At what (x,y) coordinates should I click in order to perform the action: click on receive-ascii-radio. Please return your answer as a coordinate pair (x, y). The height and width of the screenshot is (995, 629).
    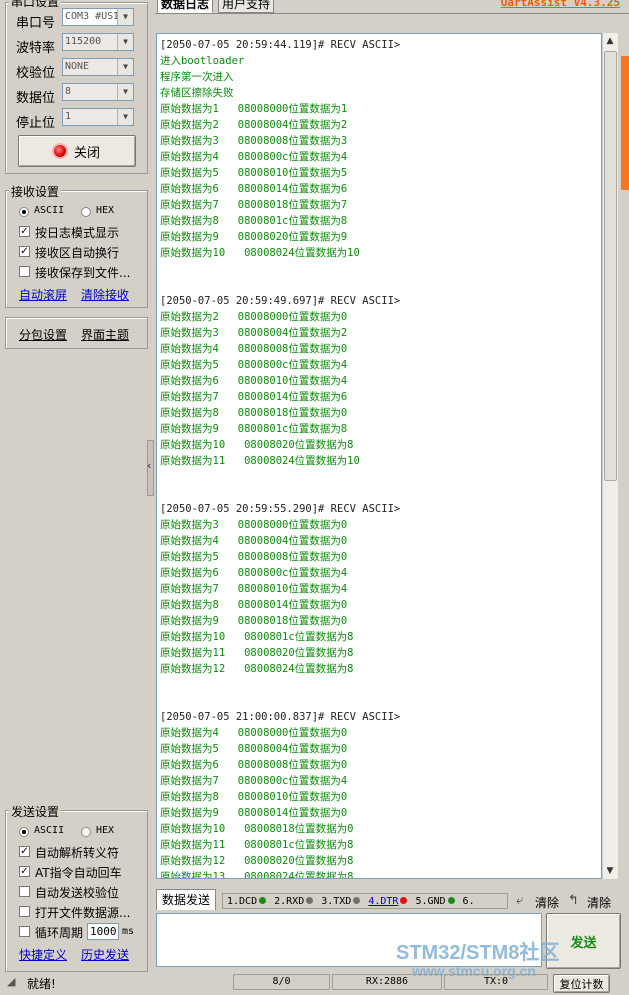
    Looking at the image, I should click on (24, 212).